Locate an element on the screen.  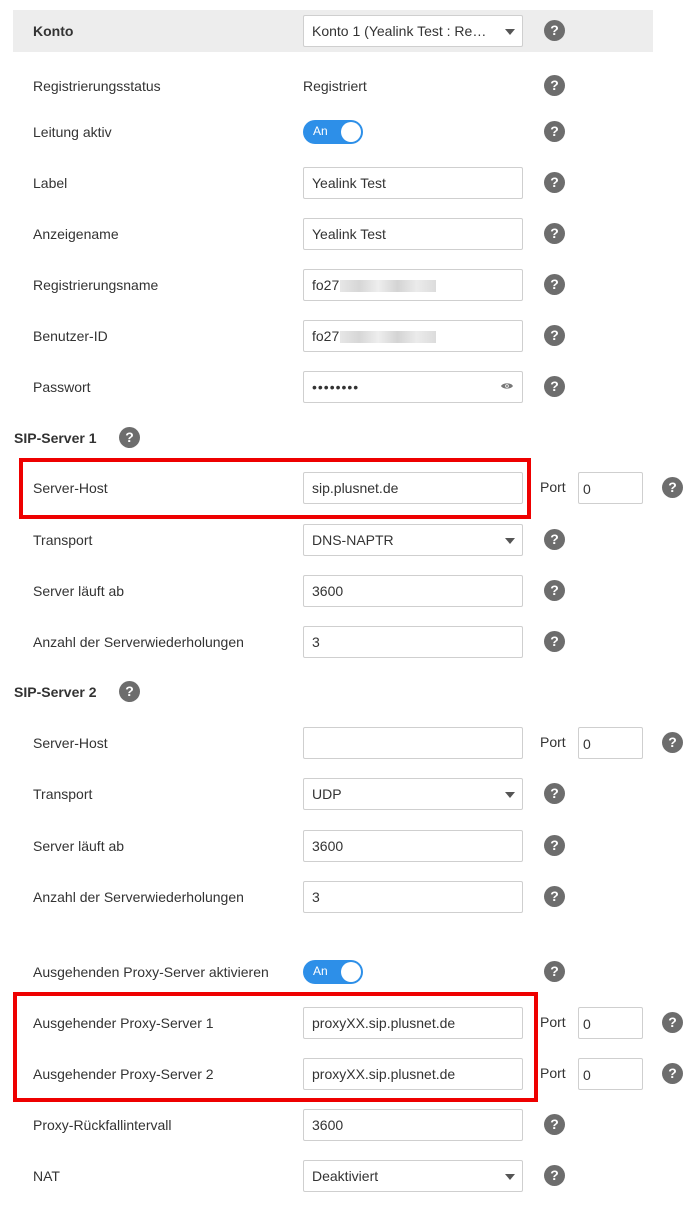
proxy-enable-row: Ausgehenden Proxy-Server aktivieren An ? is located at coordinates (346, 972).